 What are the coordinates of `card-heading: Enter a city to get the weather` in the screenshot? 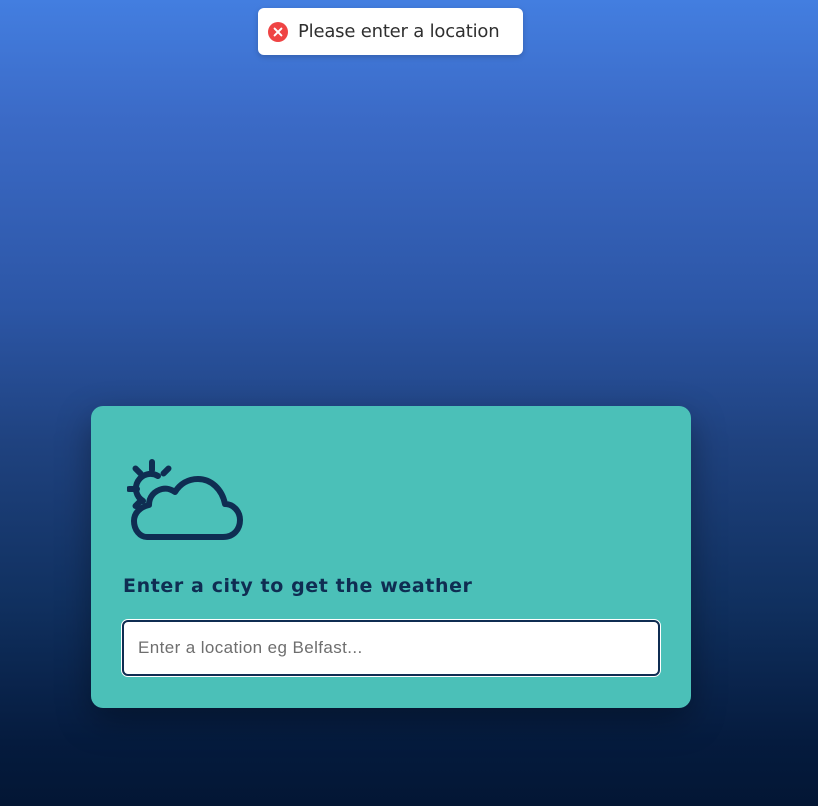 It's located at (298, 586).